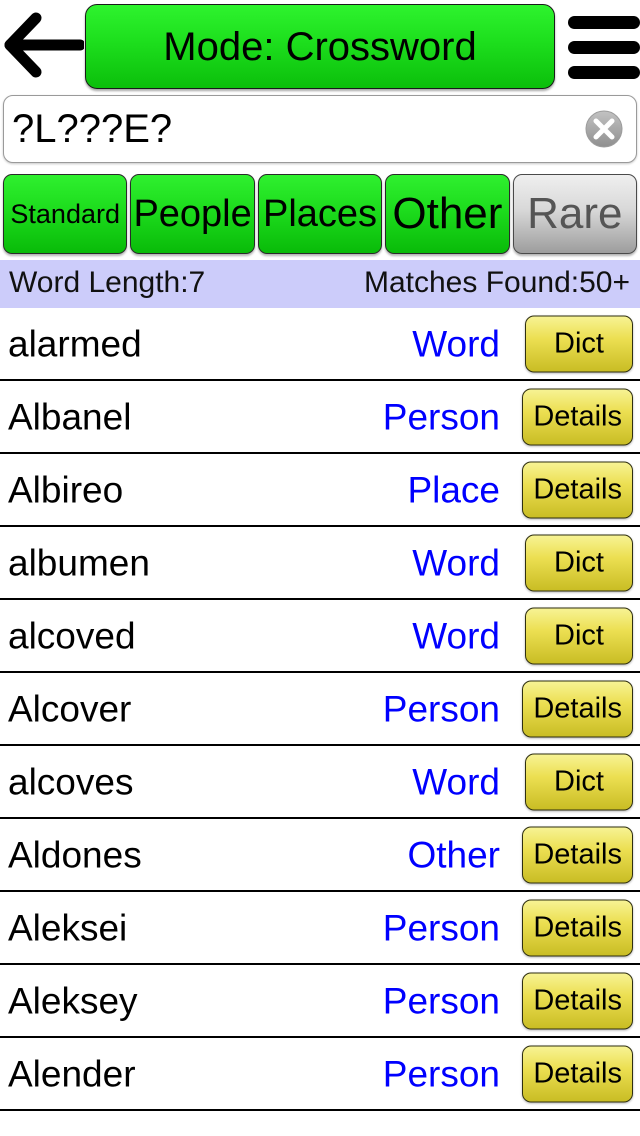  I want to click on filter-button-group: Standard People Places Other Rare, so click(320, 216).